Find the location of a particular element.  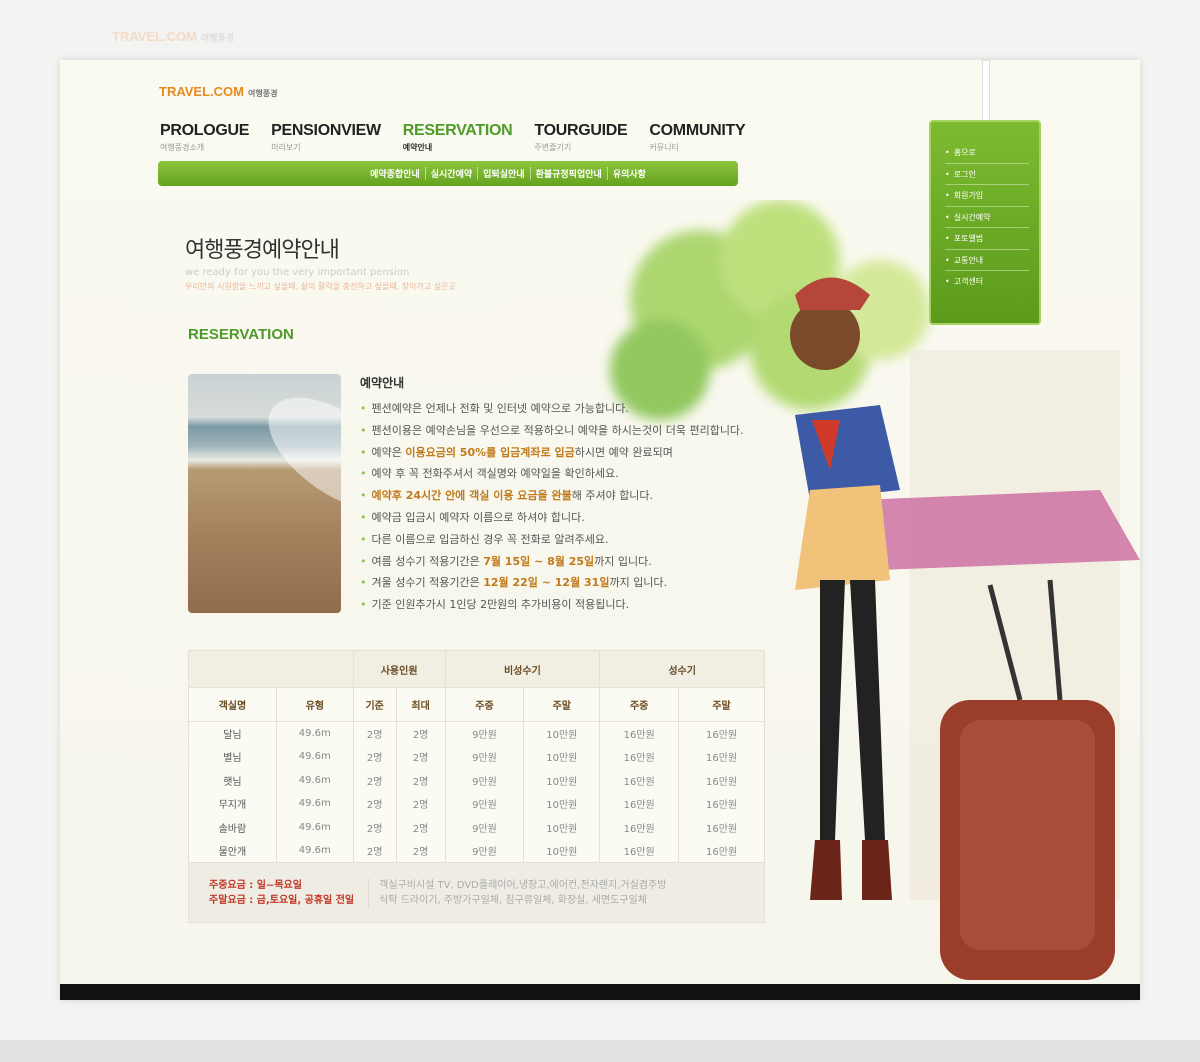

info-text: 다른 이름으로 입금하신 경우 꼭 전화로 알려주세요. is located at coordinates (490, 539).